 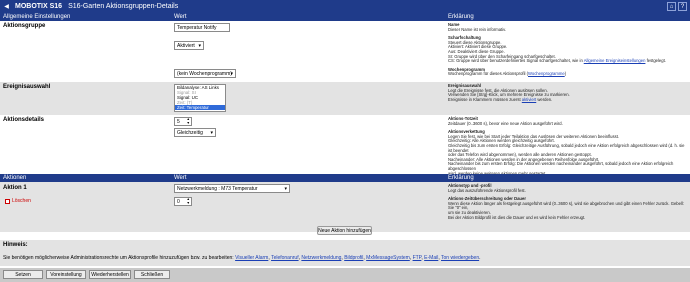 I want to click on help-icon: ?, so click(x=682, y=6).